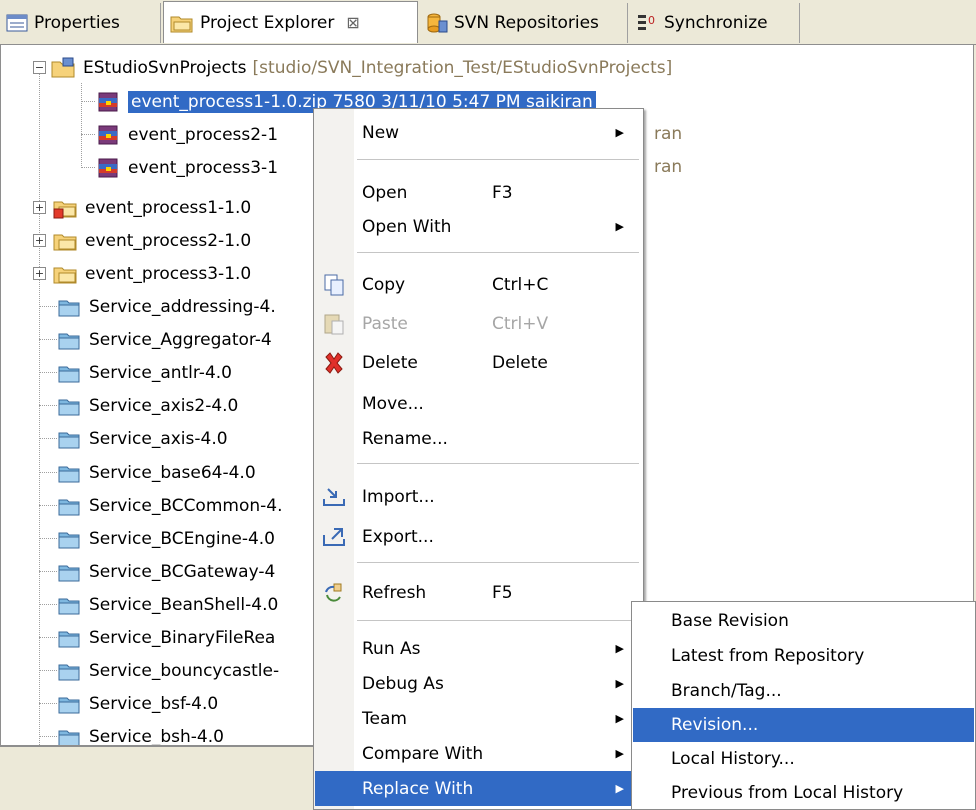  I want to click on tree-item: event_process2-1, so click(187, 134).